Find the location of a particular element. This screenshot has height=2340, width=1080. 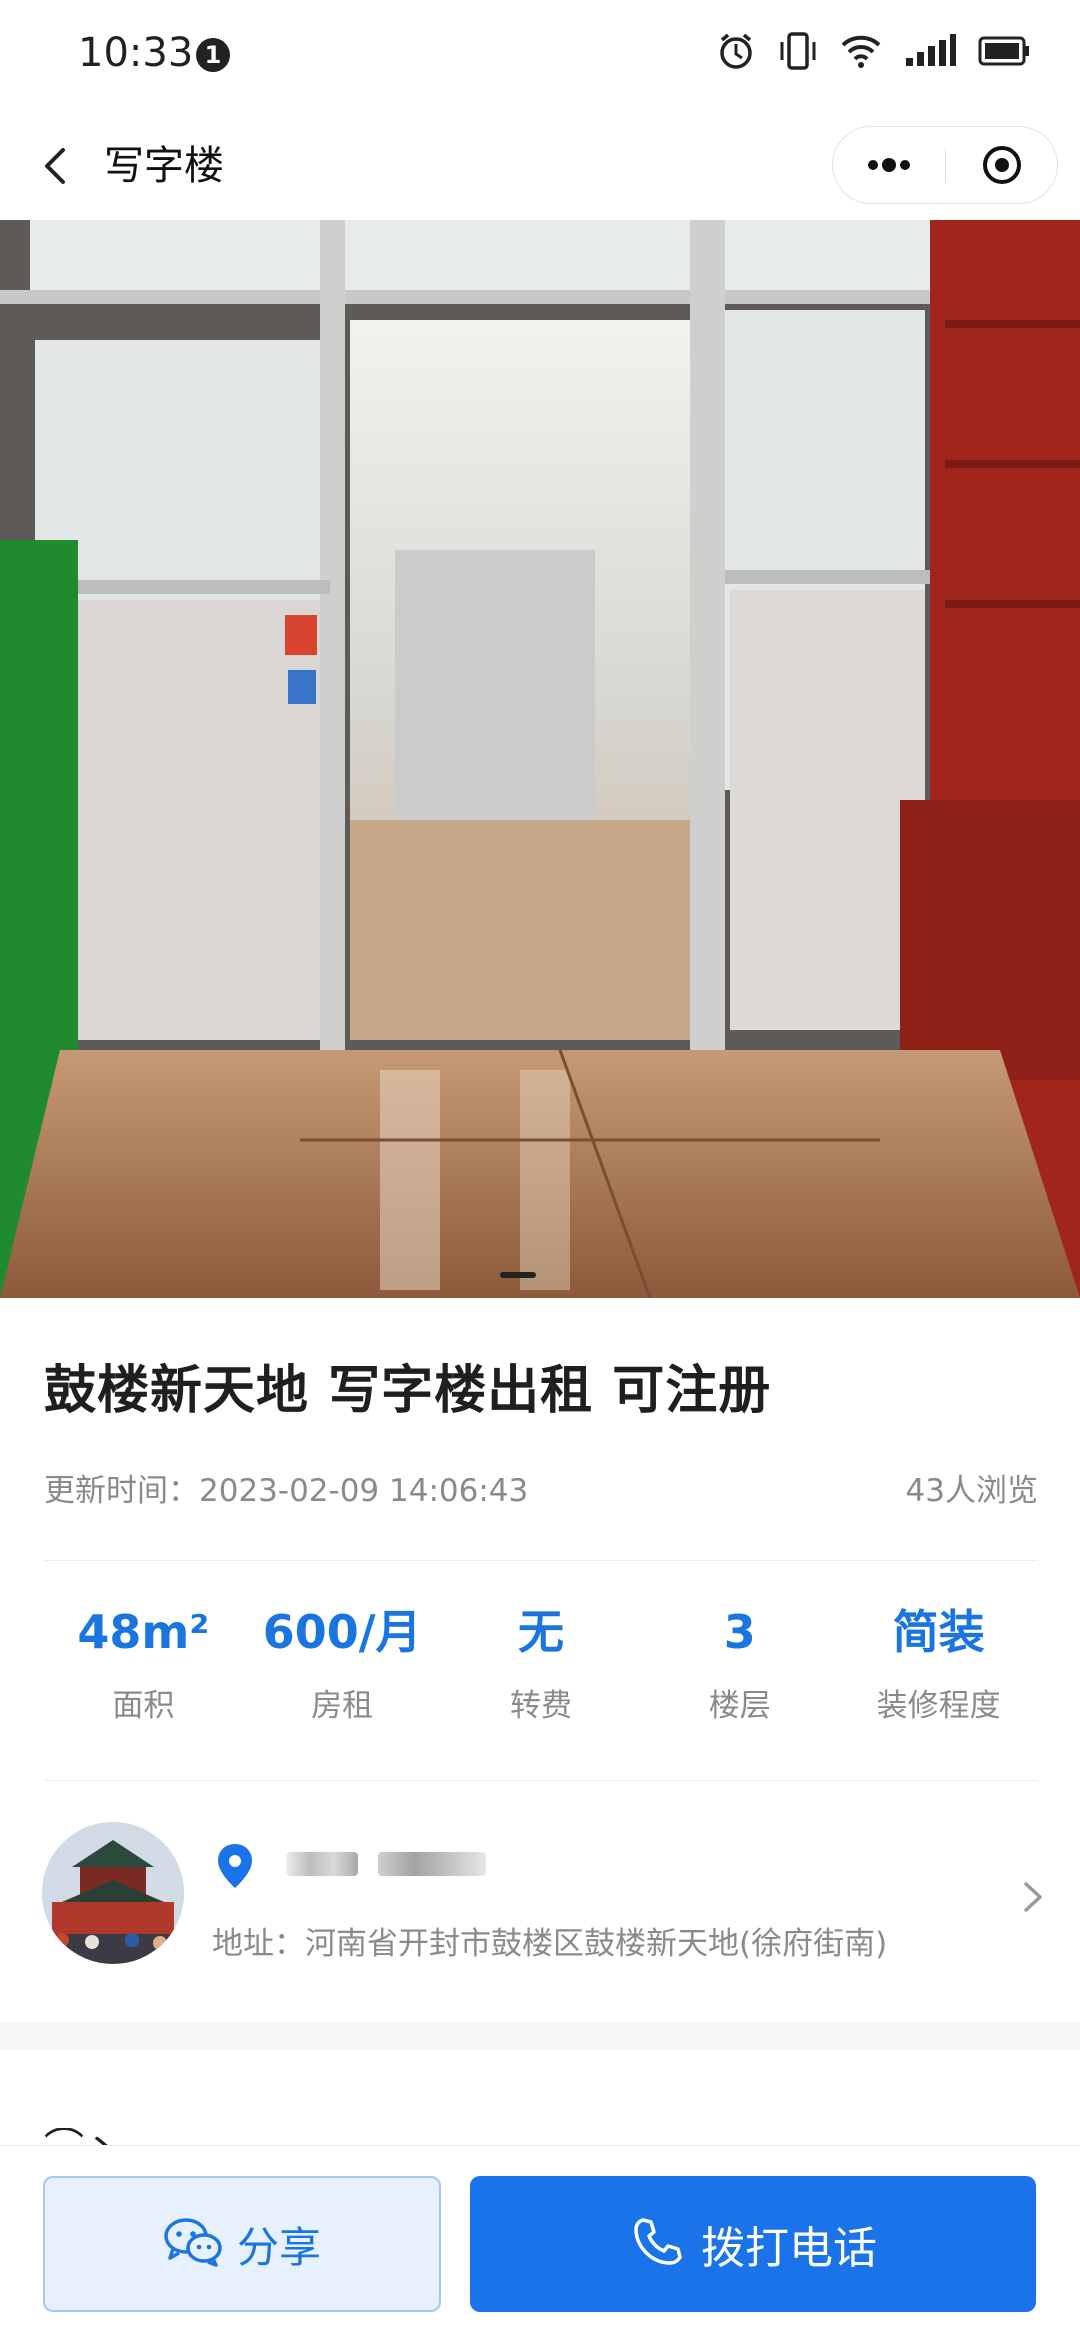

stat-value: 无 is located at coordinates (540, 1632).